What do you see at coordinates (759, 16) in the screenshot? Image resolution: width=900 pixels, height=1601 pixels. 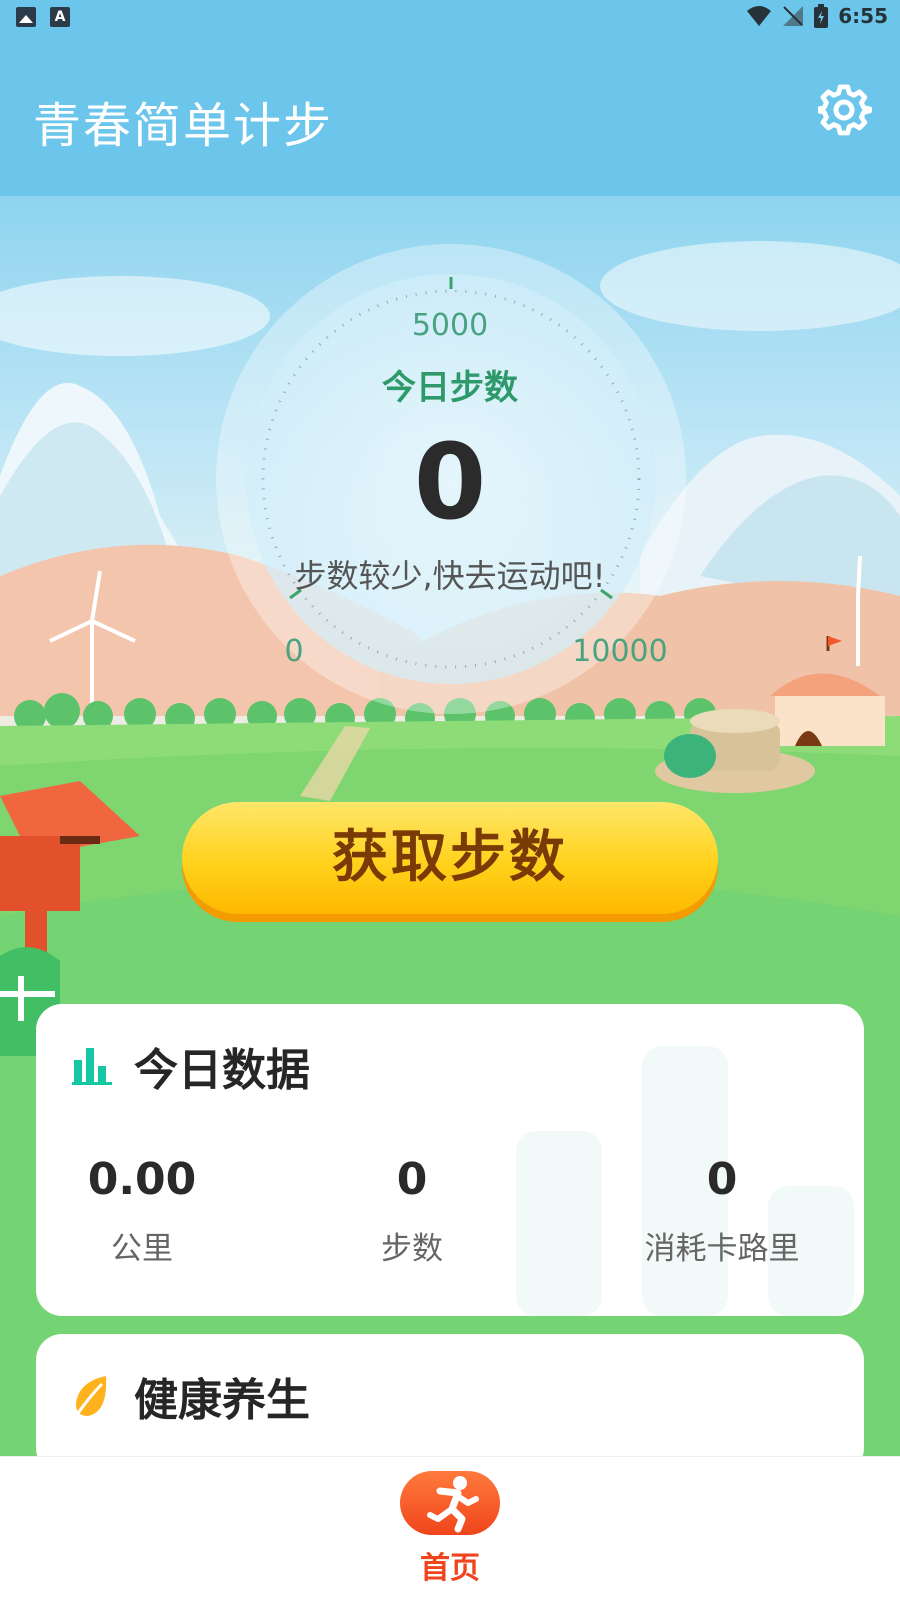 I see `wifi-icon` at bounding box center [759, 16].